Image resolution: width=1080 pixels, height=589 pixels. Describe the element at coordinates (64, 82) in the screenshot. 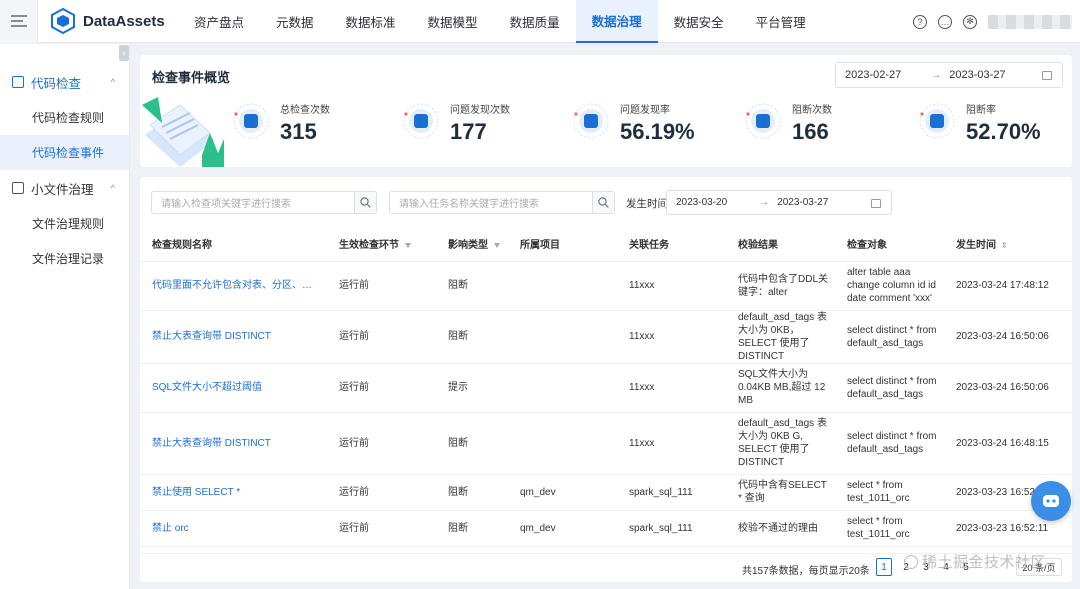

I see `sidebar-group: 代码检查 ^` at that location.